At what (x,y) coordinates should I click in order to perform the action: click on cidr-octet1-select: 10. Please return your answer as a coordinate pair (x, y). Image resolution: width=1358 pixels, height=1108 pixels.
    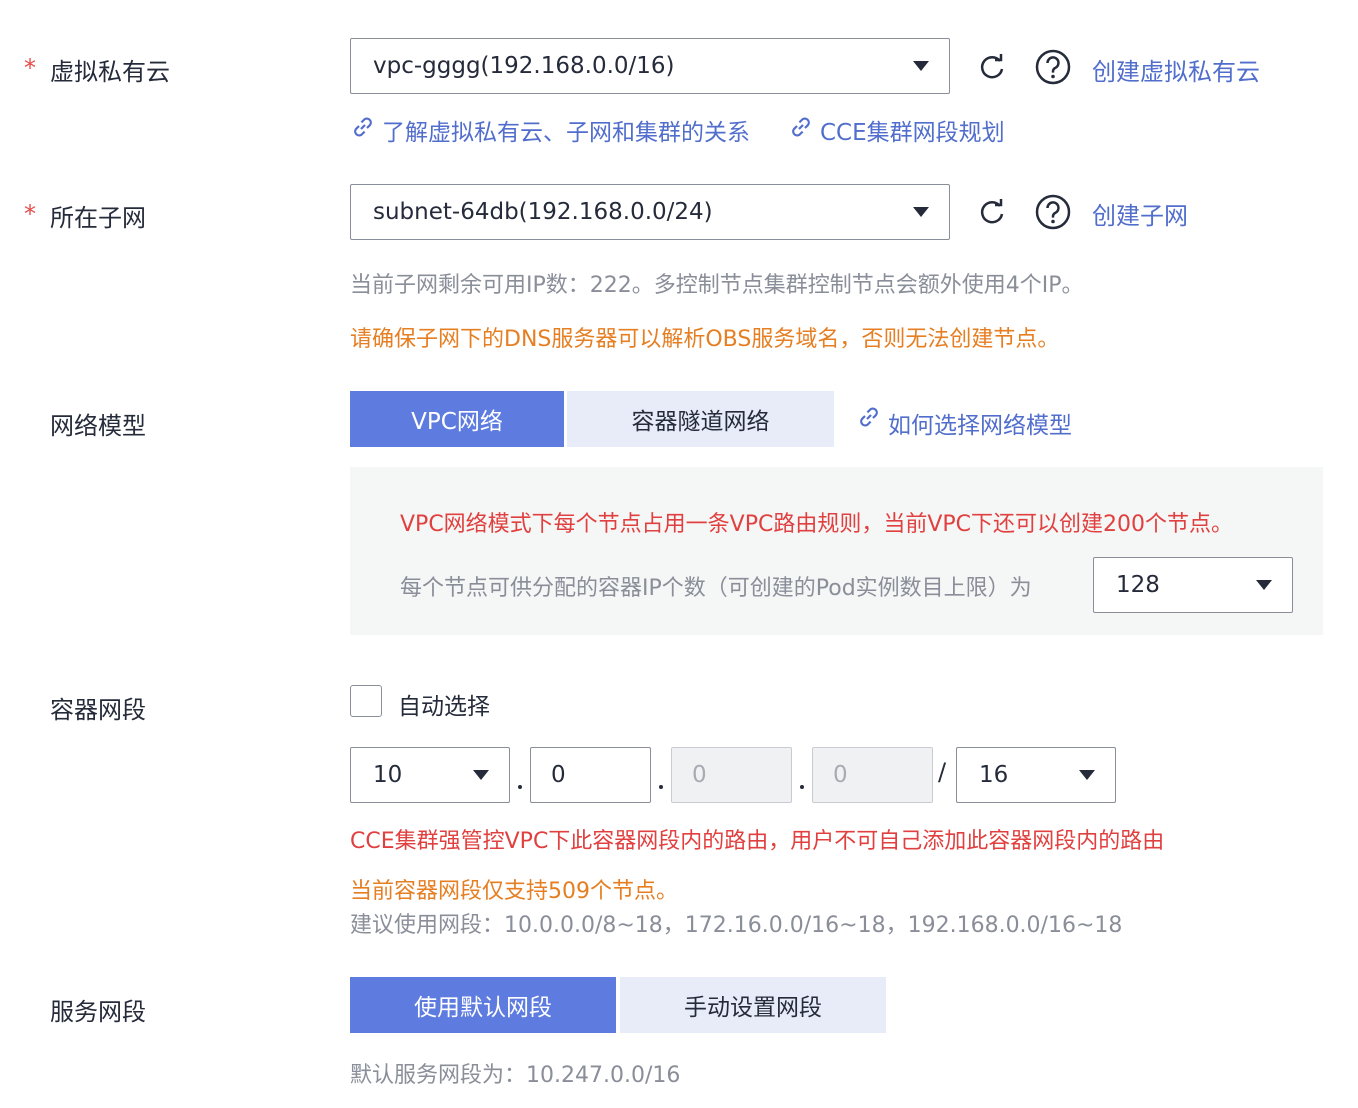
    Looking at the image, I should click on (430, 775).